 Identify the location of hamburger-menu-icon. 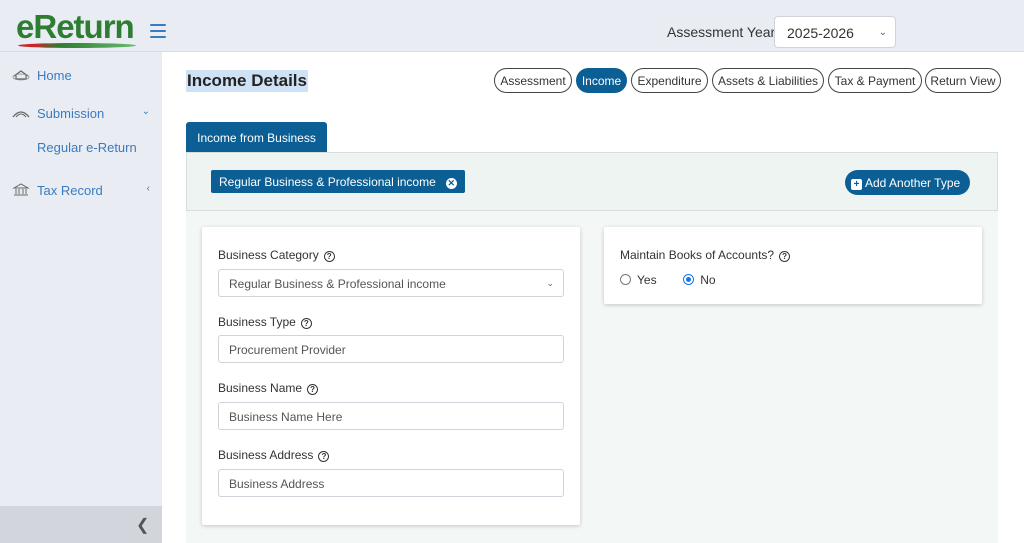
(158, 31).